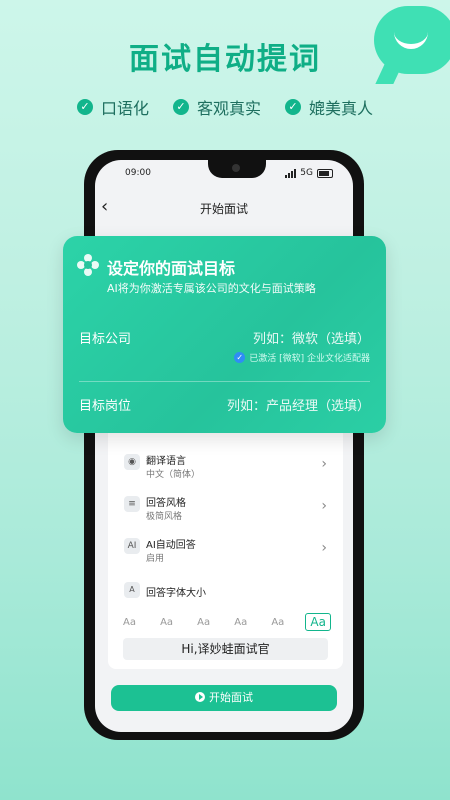  Describe the element at coordinates (412, 40) in the screenshot. I see `smile-chat-bubble-icon` at that location.